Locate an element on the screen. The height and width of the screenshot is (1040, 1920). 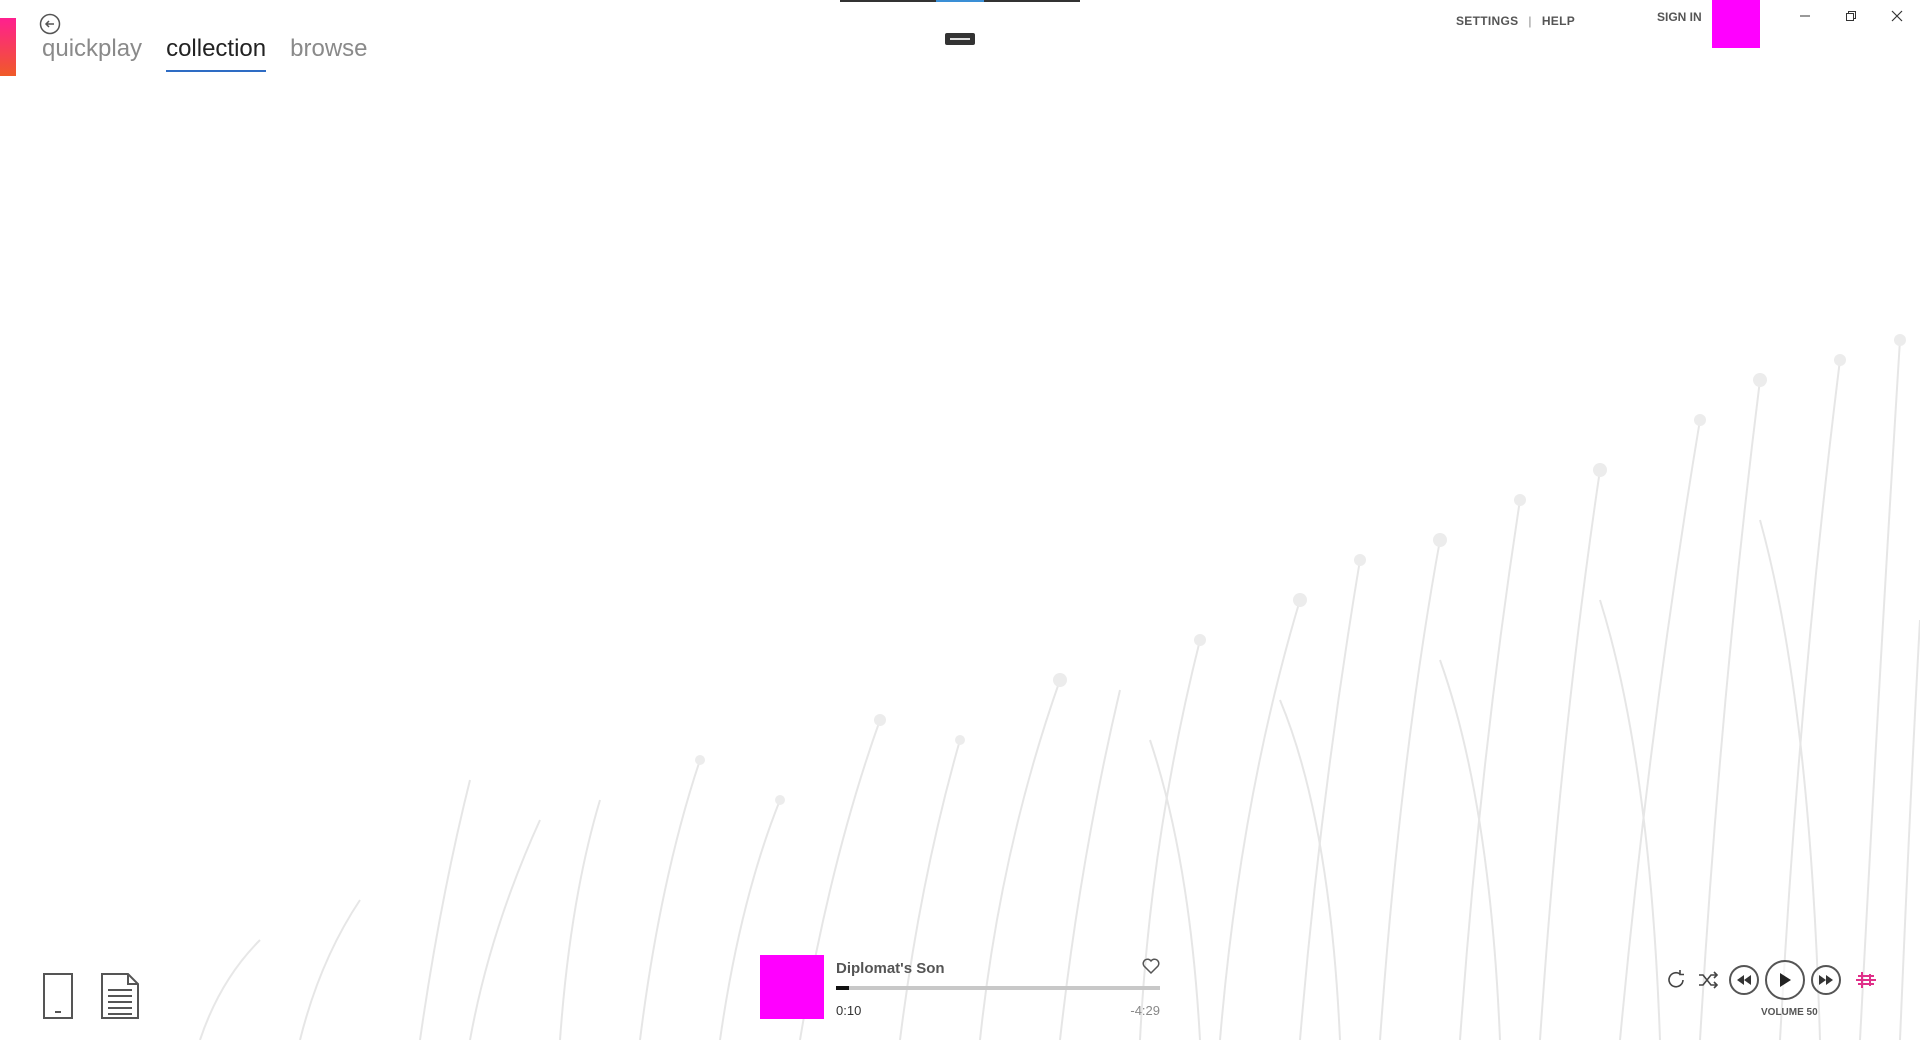
volume-label: VOLUME 50 is located at coordinates (1789, 1012).